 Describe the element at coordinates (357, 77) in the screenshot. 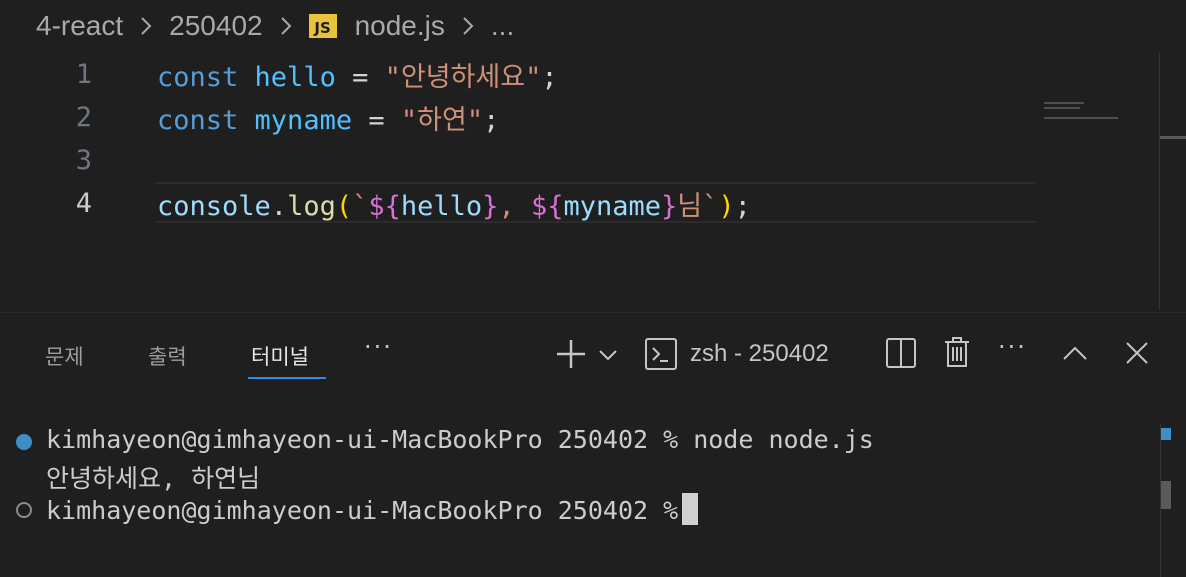

I see `code-text: const hello = "안녕하세요";` at that location.